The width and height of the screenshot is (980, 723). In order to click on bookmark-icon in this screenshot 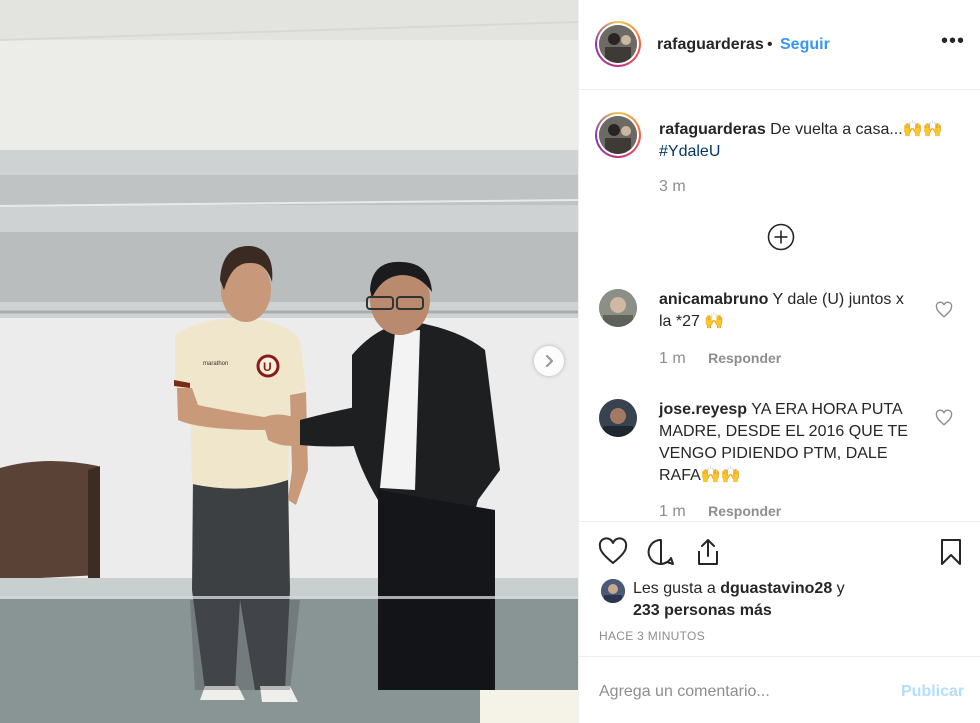, I will do `click(951, 552)`.